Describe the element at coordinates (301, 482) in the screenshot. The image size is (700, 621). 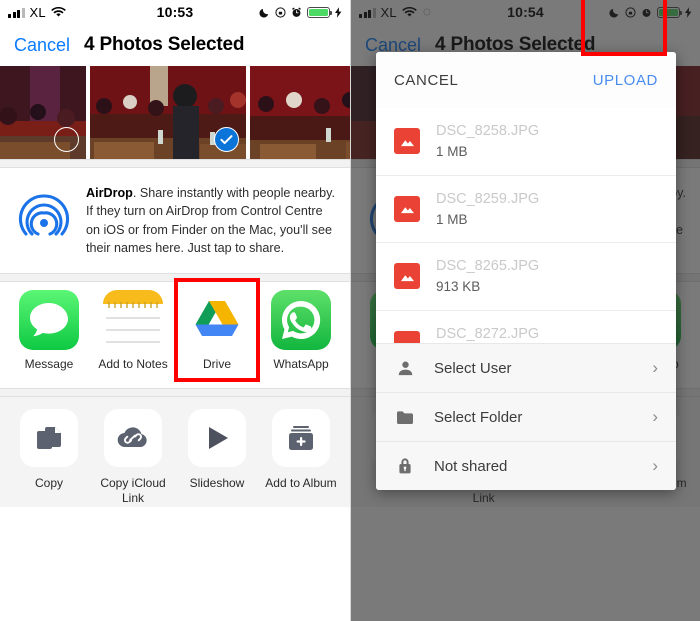
I see `action-label: Add to Album` at that location.